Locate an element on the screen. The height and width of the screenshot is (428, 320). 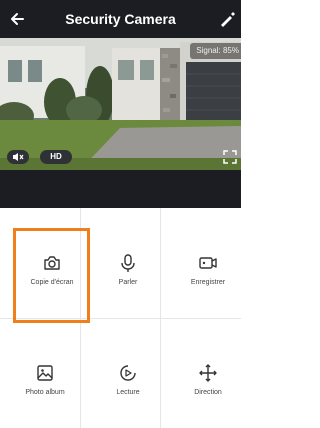
photo-album-button: Photo album is located at coordinates (45, 373).